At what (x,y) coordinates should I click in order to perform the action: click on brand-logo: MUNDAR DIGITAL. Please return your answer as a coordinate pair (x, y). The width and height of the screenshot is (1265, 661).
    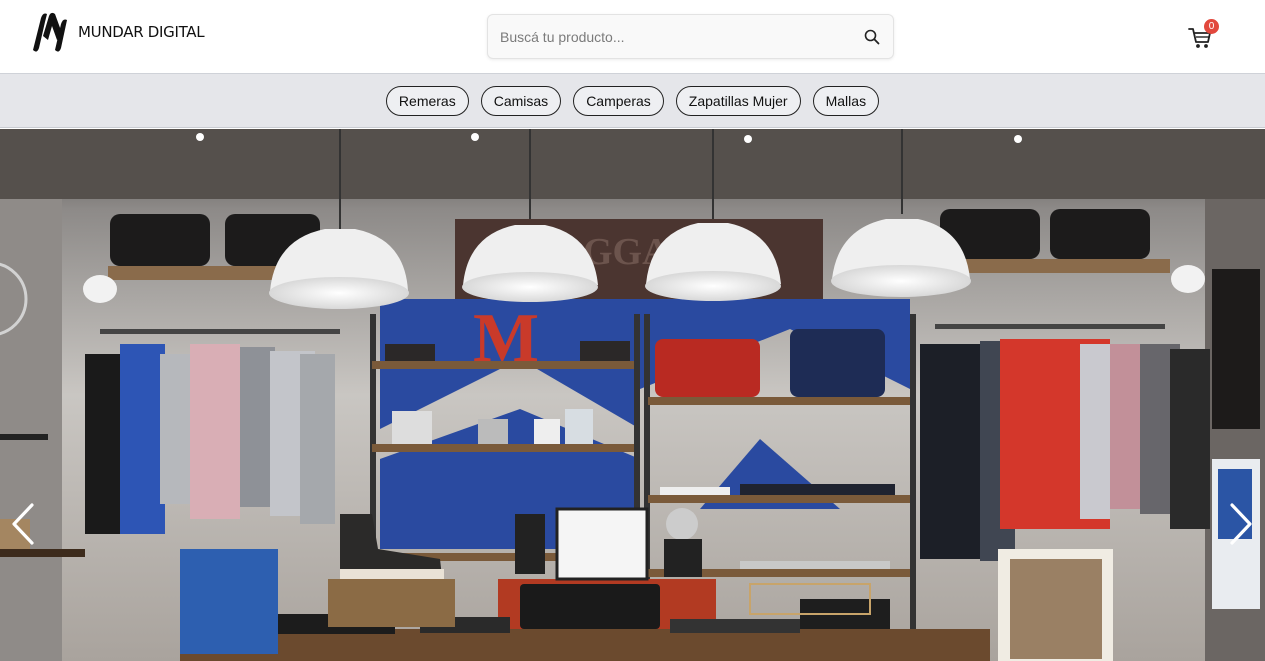
    Looking at the image, I should click on (117, 32).